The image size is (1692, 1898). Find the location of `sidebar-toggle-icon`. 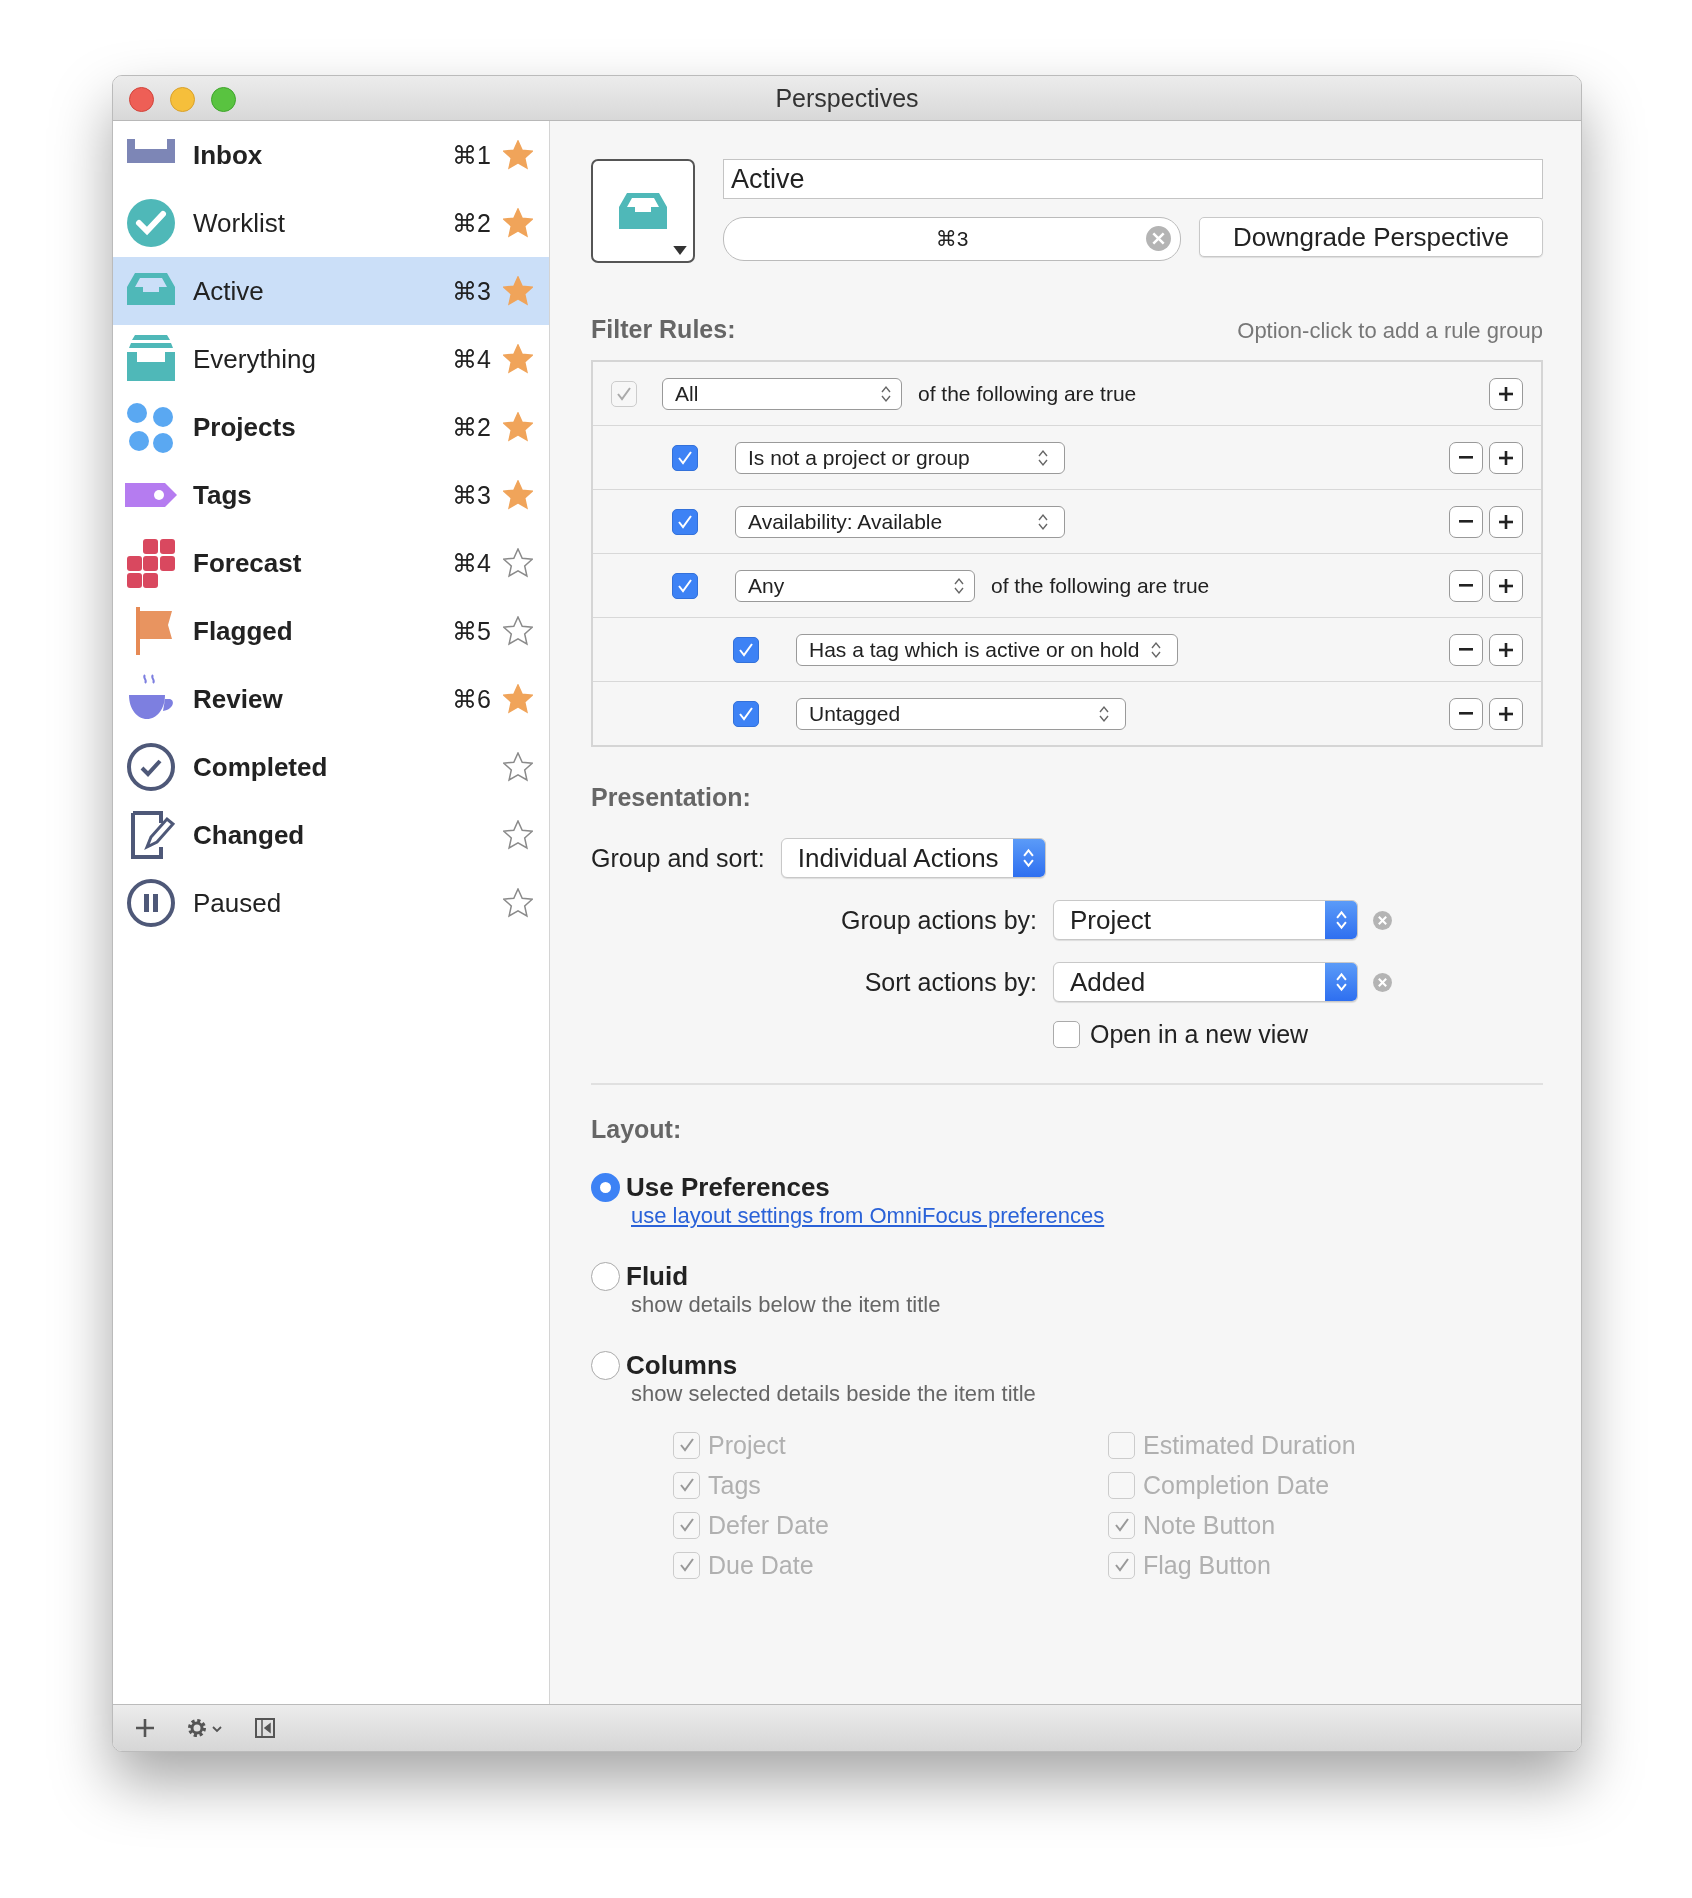

sidebar-toggle-icon is located at coordinates (265, 1728).